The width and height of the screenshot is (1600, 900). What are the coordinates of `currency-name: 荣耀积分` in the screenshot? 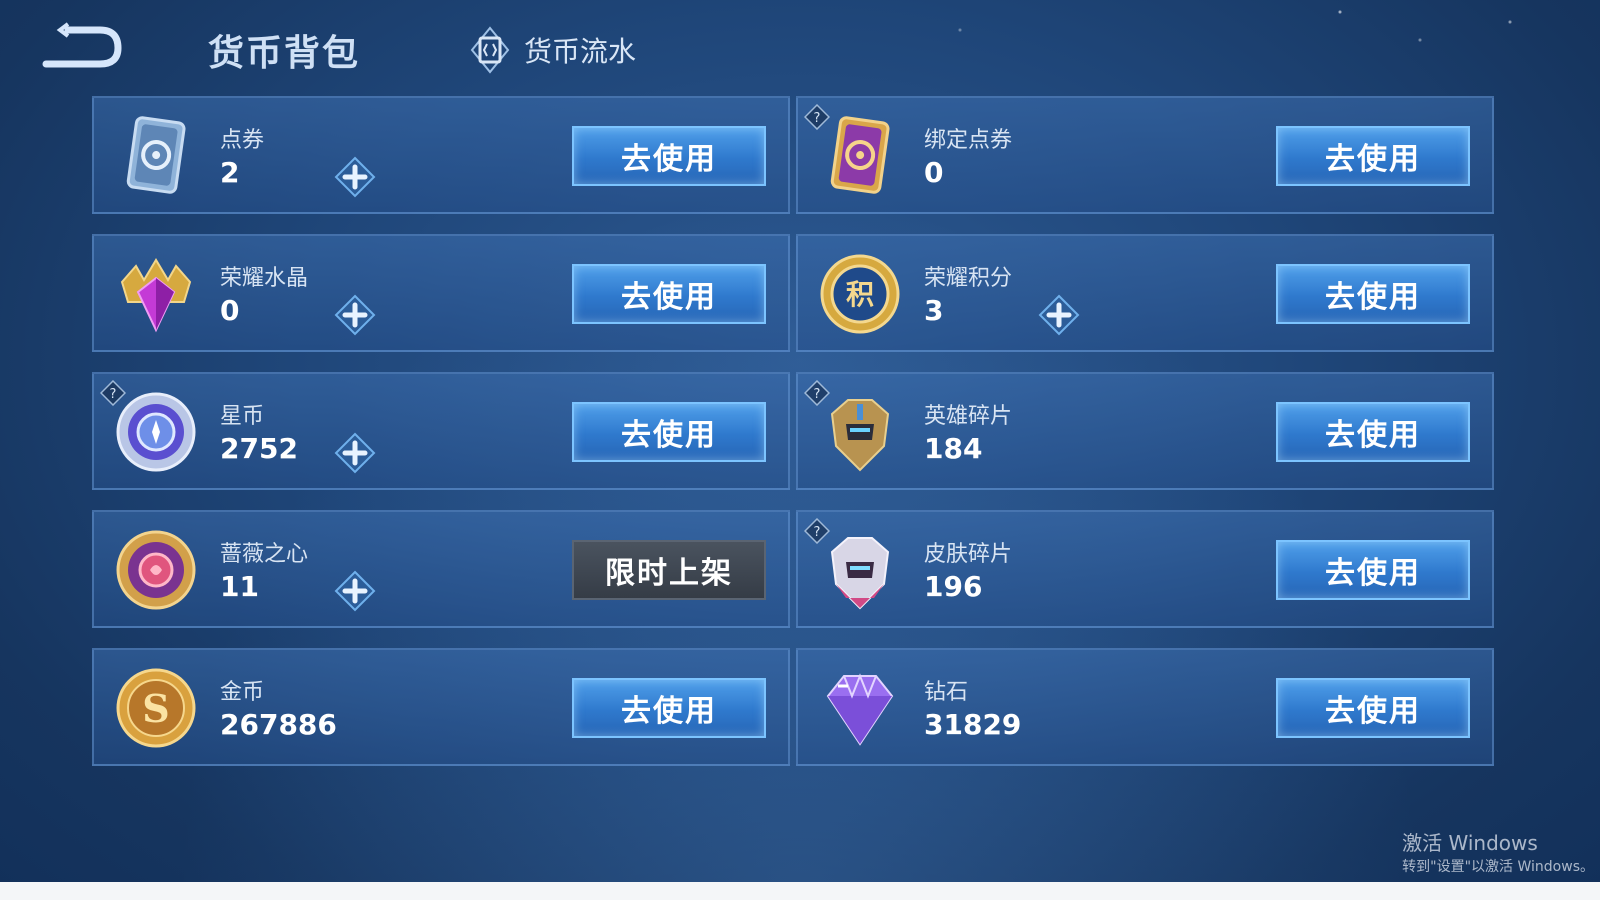 It's located at (968, 278).